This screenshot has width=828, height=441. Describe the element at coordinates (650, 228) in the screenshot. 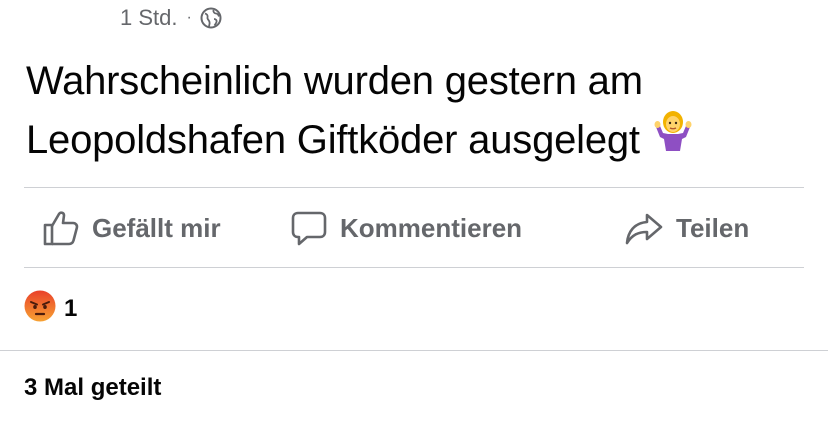

I see `share-arrow-icon` at that location.